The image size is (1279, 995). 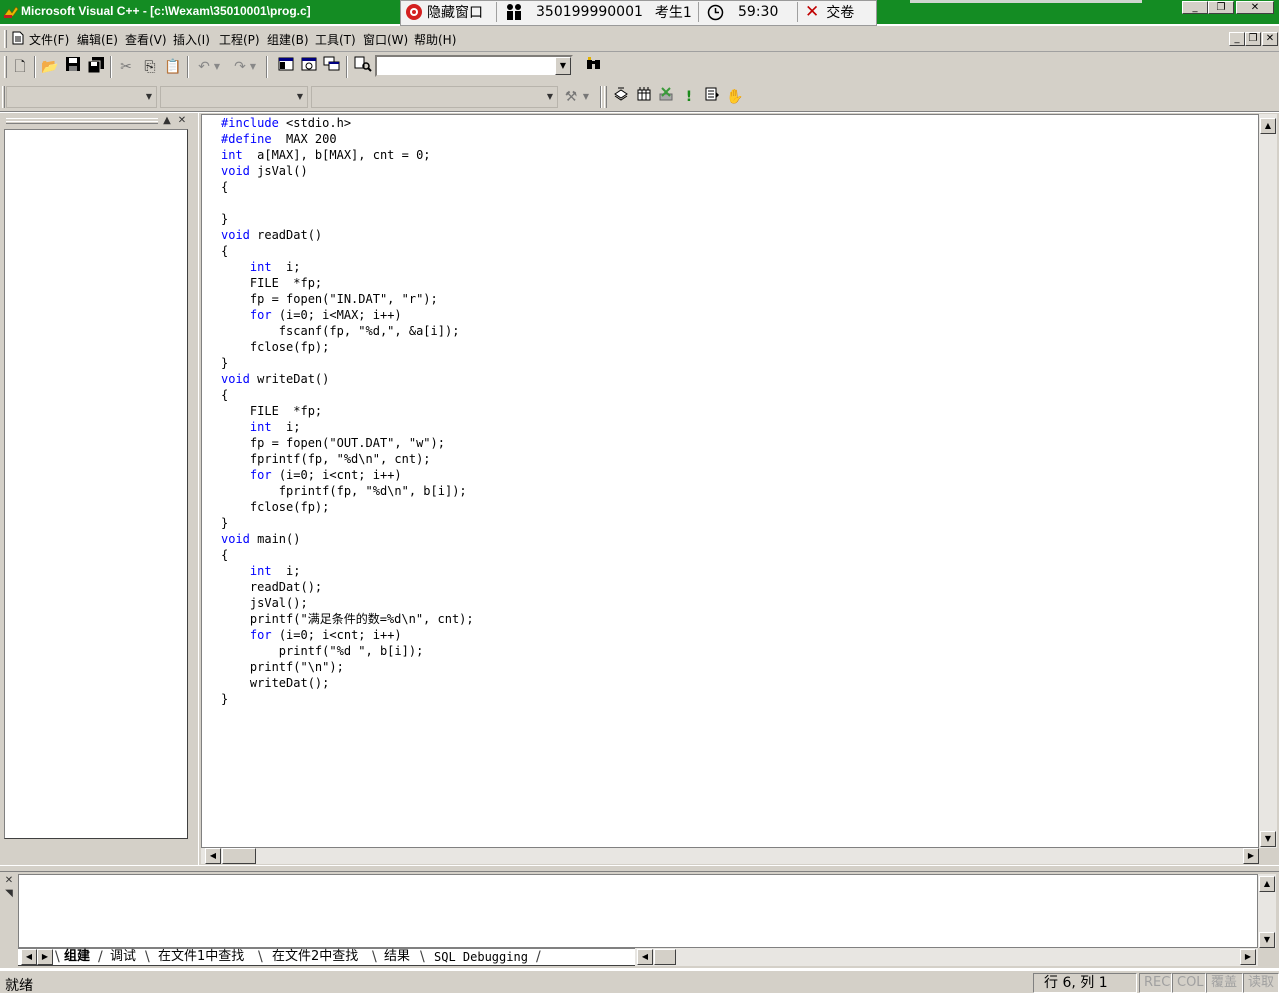 I want to click on menu-edit: 编辑(E), so click(x=97, y=39).